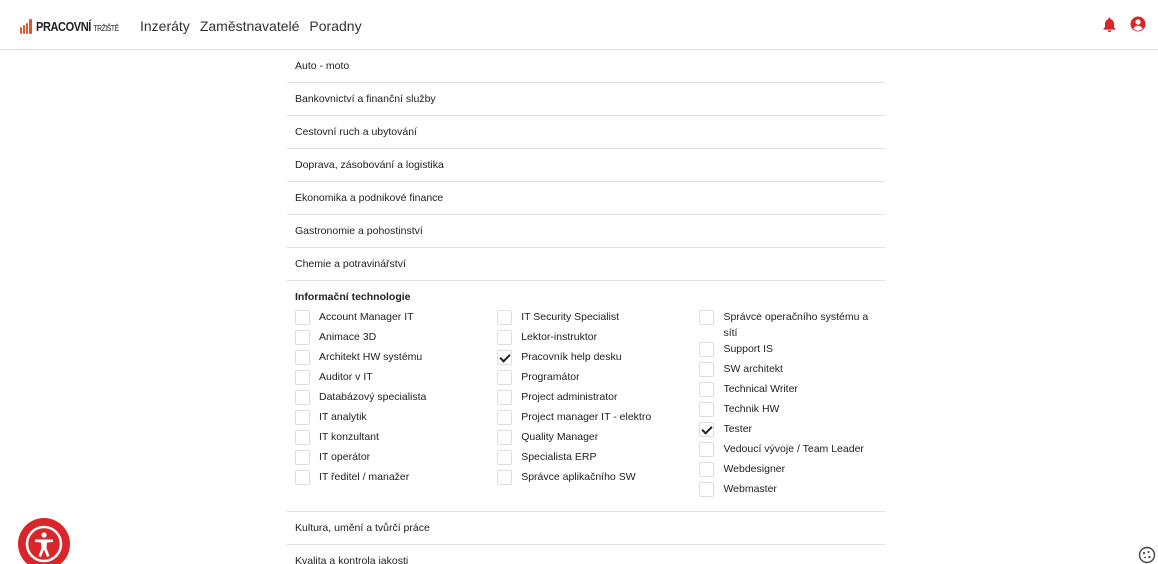  Describe the element at coordinates (345, 457) in the screenshot. I see `subcategory-label: IT operátor` at that location.